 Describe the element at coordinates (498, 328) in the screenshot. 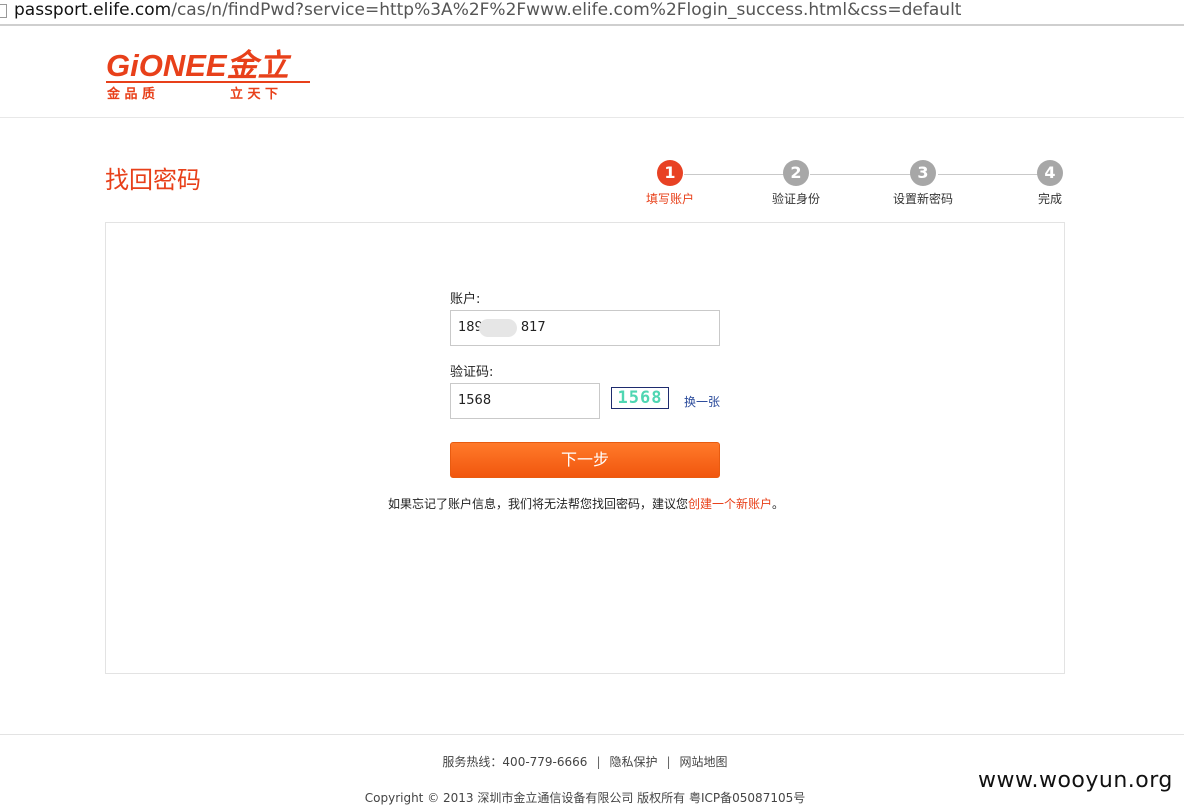

I see `redaction-blur` at that location.